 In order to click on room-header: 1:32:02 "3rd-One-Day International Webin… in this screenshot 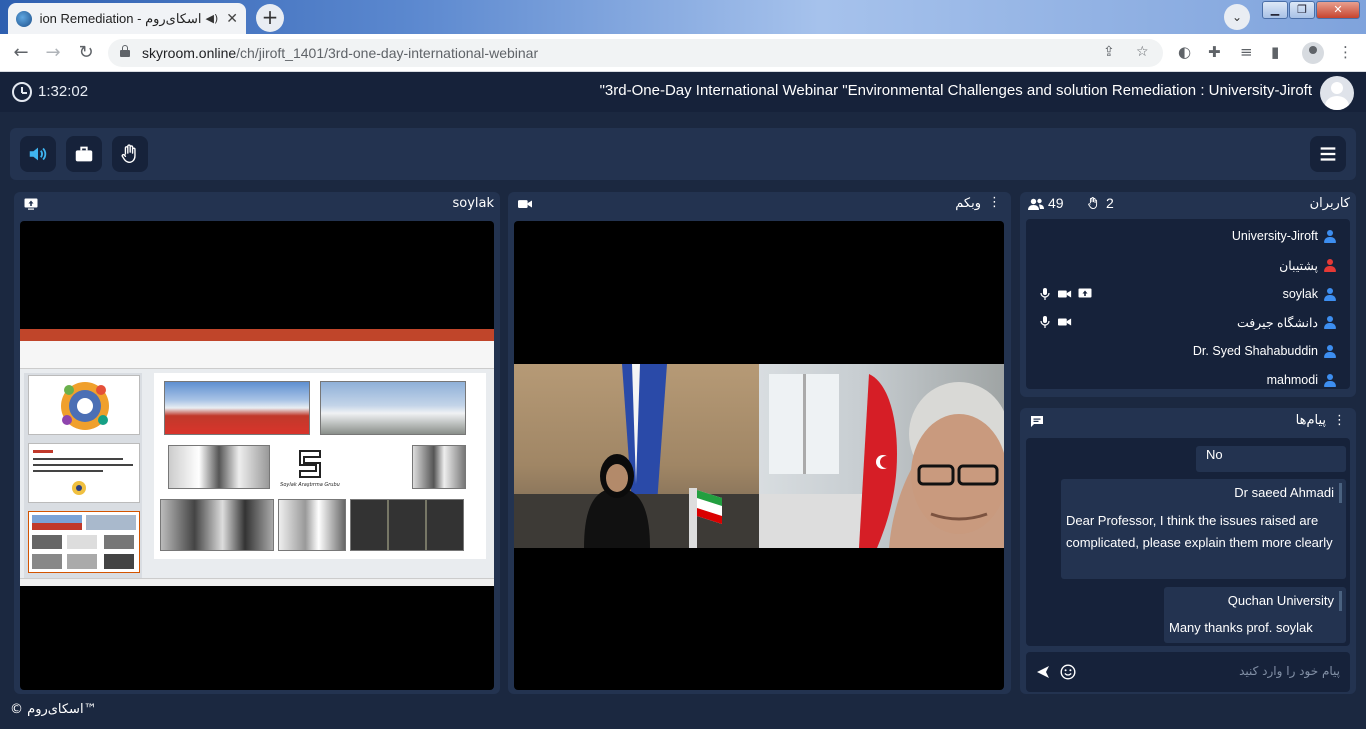, I will do `click(683, 92)`.